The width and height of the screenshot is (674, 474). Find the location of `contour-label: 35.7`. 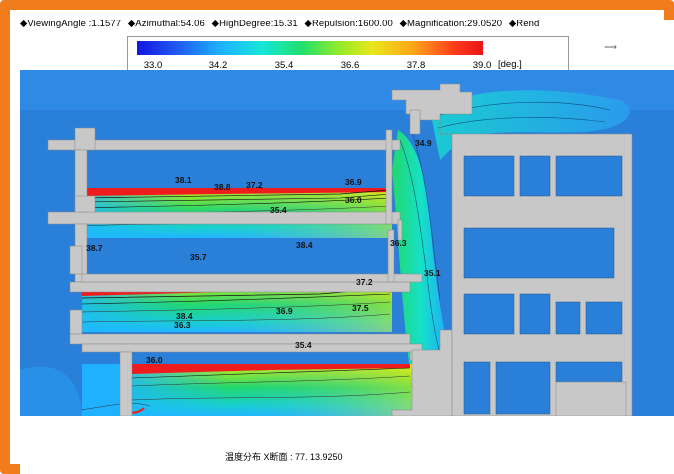

contour-label: 35.7 is located at coordinates (198, 257).